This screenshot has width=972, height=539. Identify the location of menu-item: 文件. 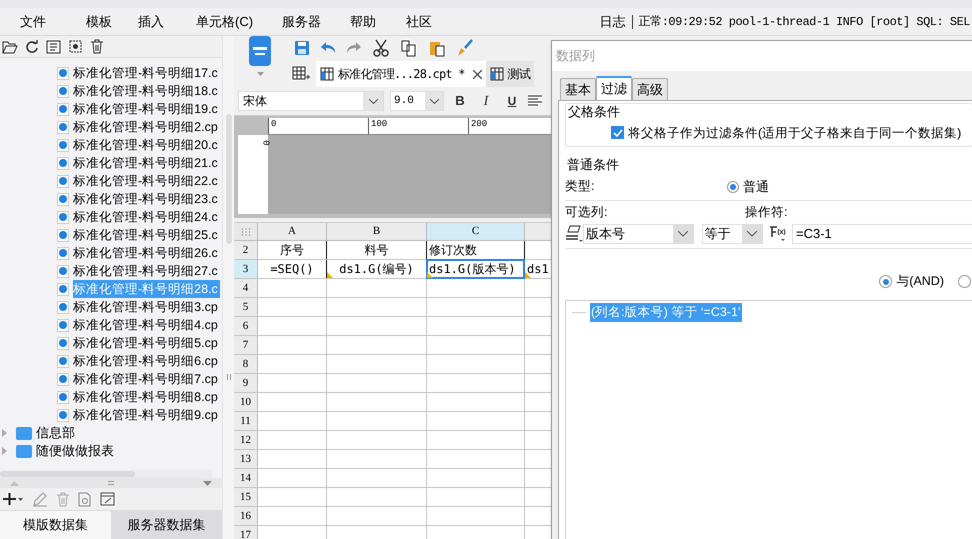
(53, 22).